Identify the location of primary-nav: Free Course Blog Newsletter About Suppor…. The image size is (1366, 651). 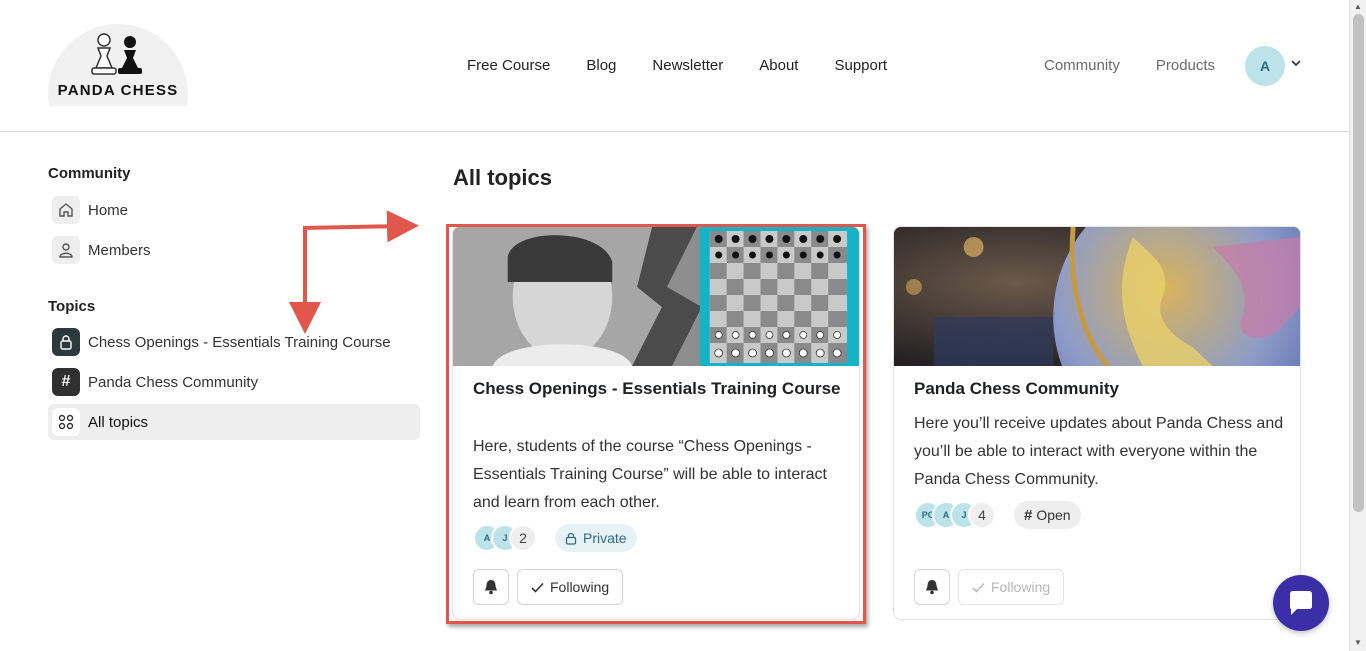
(677, 65).